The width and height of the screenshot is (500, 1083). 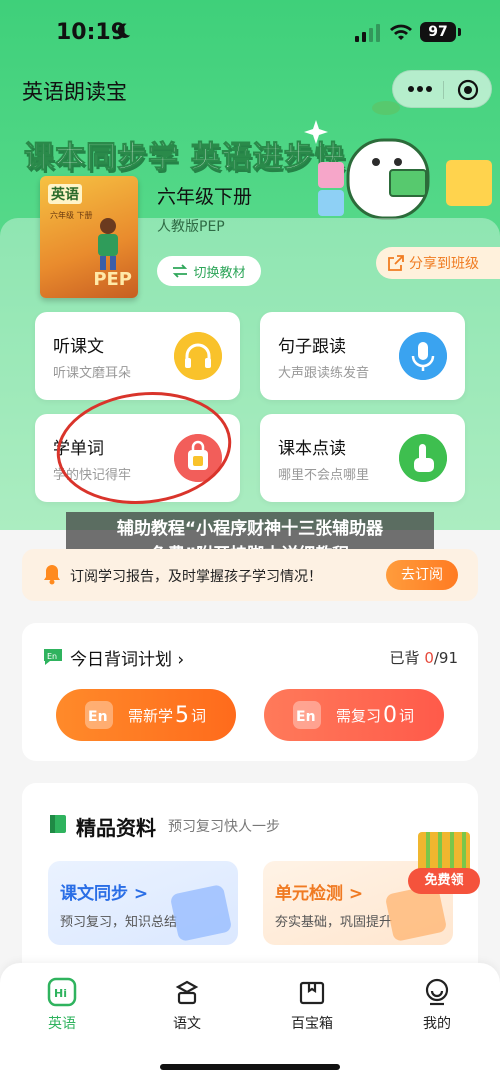 What do you see at coordinates (124, 30) in the screenshot?
I see `moon-icon` at bounding box center [124, 30].